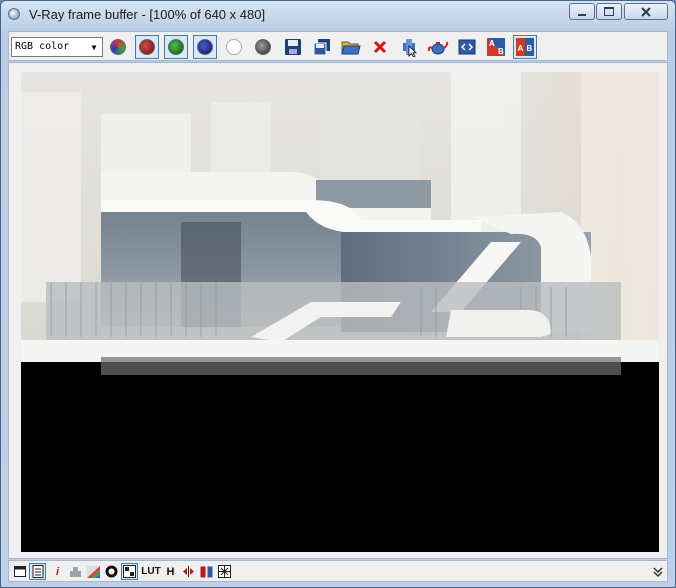 The height and width of the screenshot is (588, 676). I want to click on info-icon: i, so click(57, 571).